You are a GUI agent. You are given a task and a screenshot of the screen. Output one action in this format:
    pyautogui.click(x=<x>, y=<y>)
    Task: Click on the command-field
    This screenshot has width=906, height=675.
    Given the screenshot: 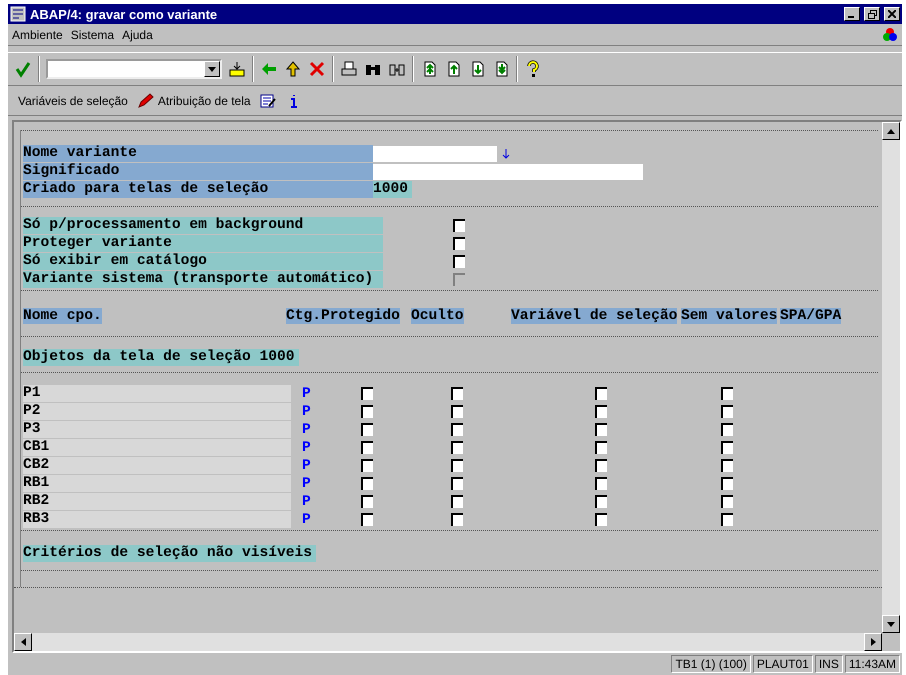 What is the action you would take?
    pyautogui.click(x=134, y=69)
    